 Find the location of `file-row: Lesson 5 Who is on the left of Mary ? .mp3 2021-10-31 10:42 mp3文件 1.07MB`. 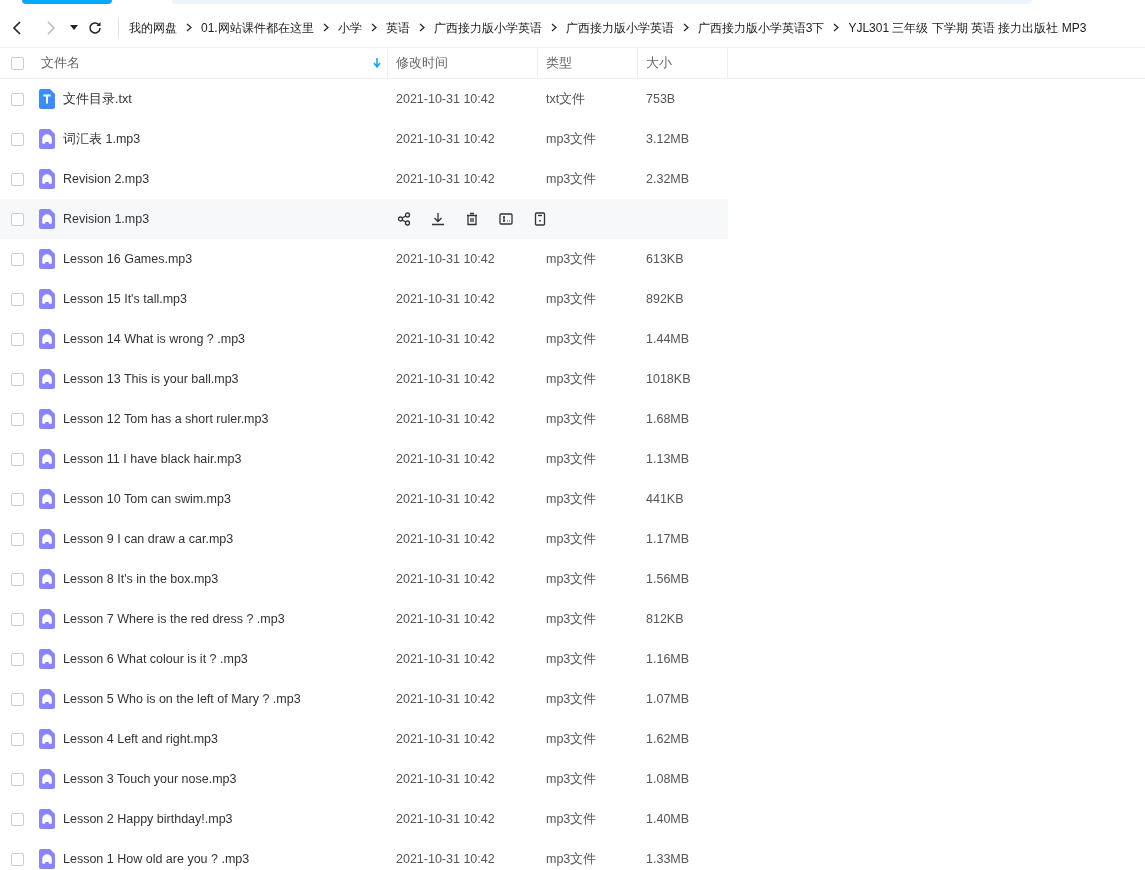

file-row: Lesson 5 Who is on the left of Mary ? .mp3 2021-10-31 10:42 mp3文件 1.07MB is located at coordinates (364, 699).